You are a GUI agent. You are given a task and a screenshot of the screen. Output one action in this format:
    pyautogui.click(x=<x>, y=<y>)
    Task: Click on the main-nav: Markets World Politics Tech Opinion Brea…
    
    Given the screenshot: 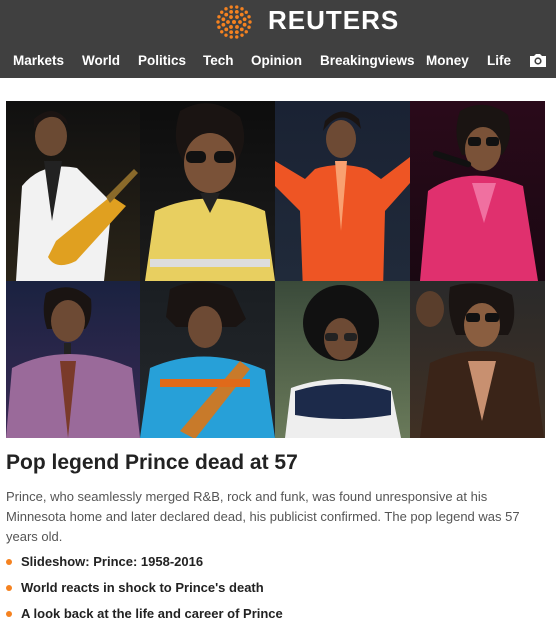 What is the action you would take?
    pyautogui.click(x=278, y=61)
    